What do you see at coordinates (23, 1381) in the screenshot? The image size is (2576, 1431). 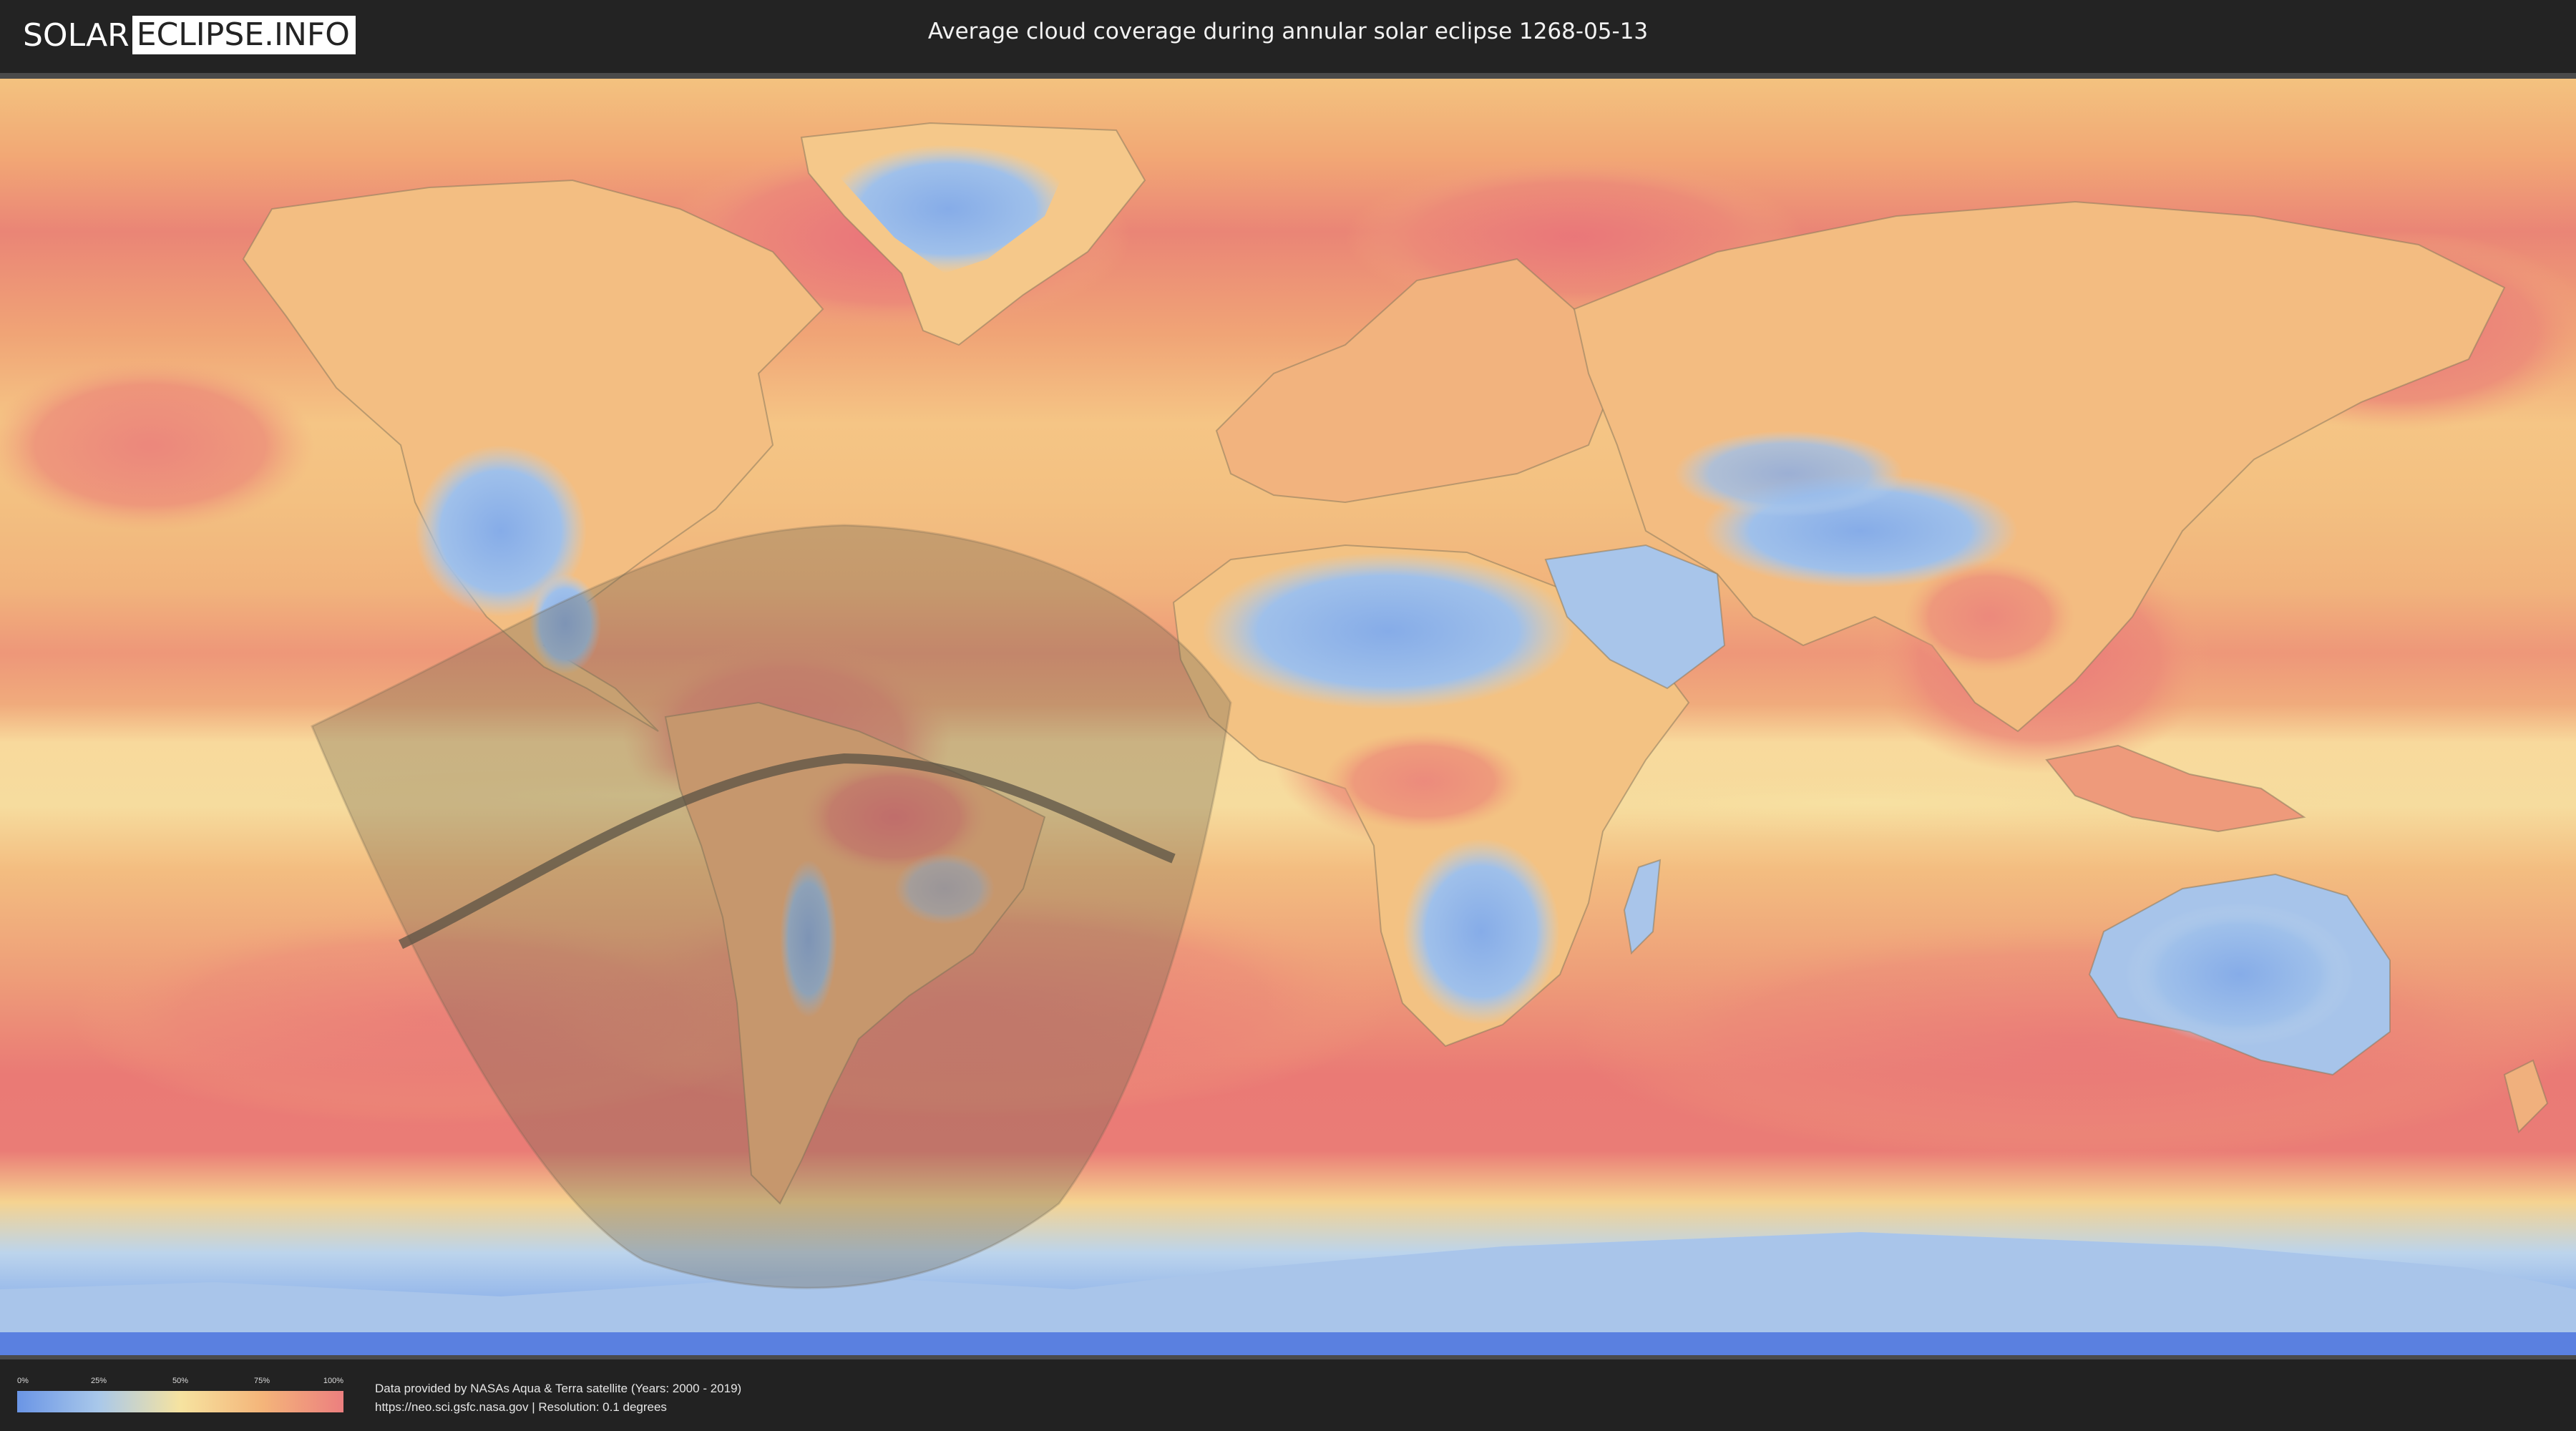 I see `legend-tick-0: 0%` at bounding box center [23, 1381].